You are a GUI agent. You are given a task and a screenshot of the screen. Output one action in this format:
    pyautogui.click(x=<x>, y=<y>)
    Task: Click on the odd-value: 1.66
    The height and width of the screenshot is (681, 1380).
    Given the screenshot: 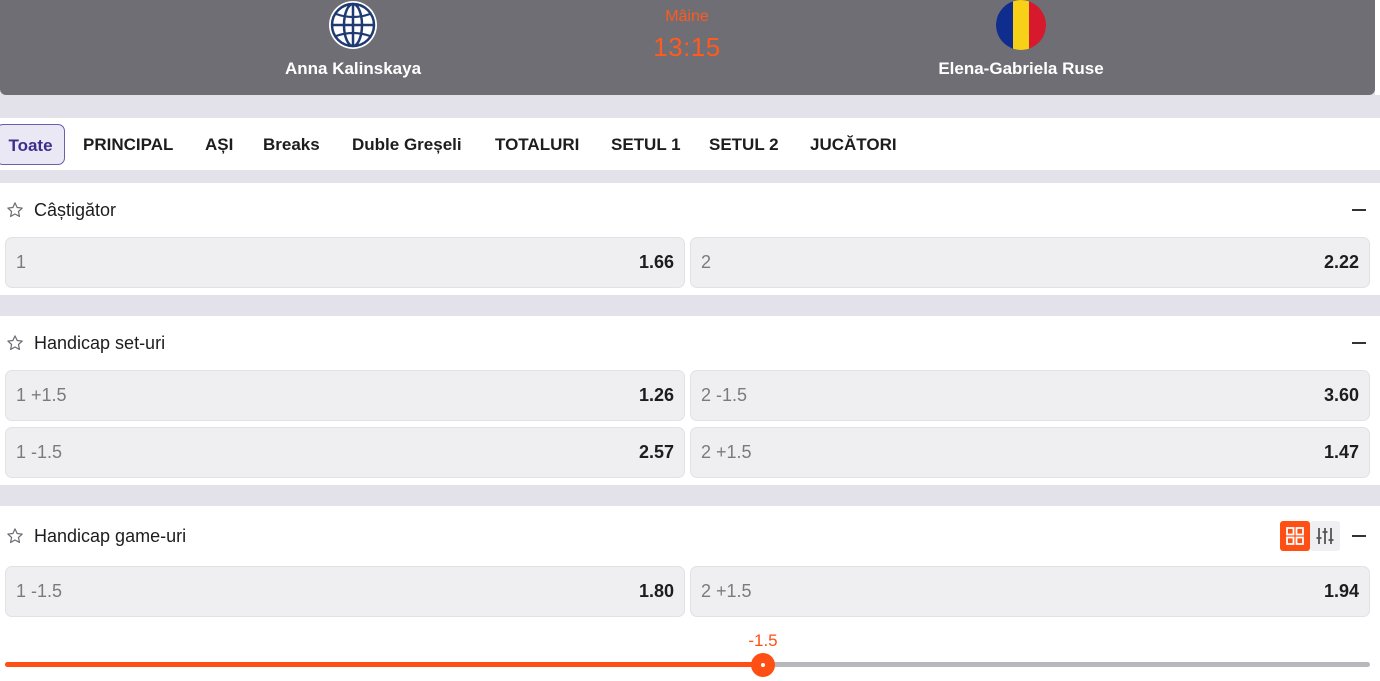 What is the action you would take?
    pyautogui.click(x=656, y=262)
    